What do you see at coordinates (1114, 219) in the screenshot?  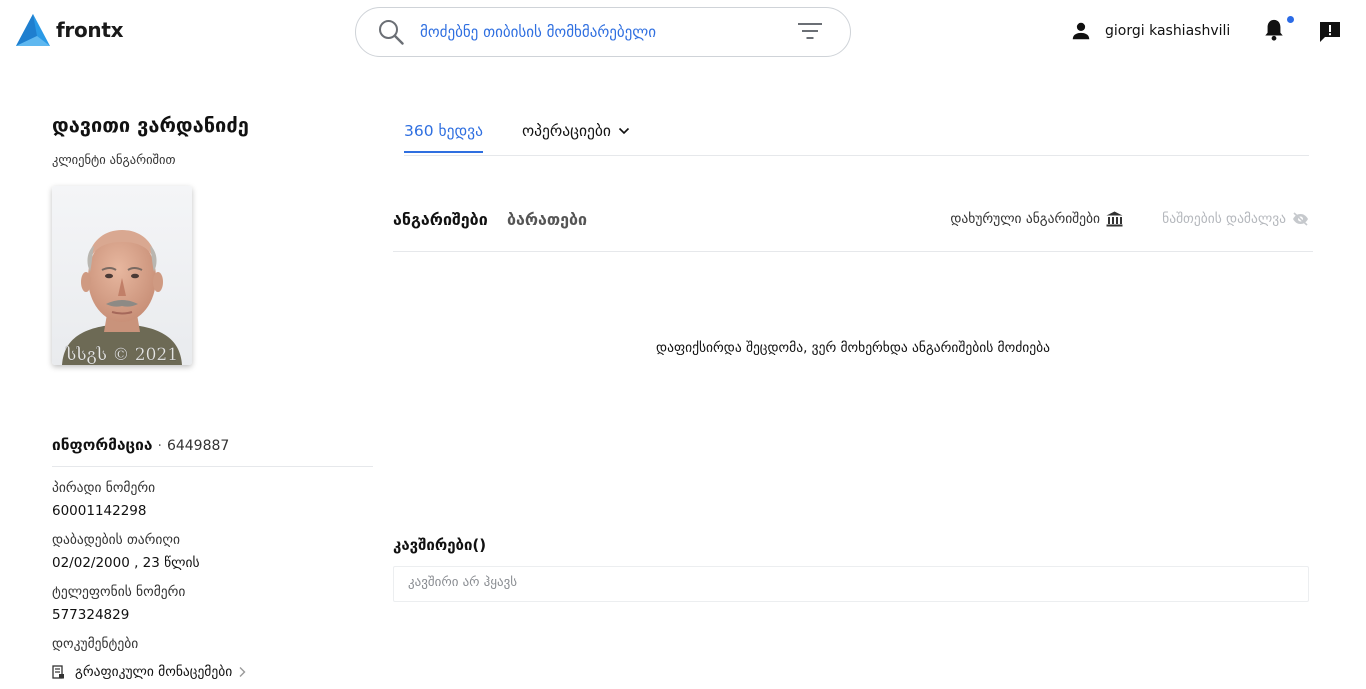 I see `bank-icon` at bounding box center [1114, 219].